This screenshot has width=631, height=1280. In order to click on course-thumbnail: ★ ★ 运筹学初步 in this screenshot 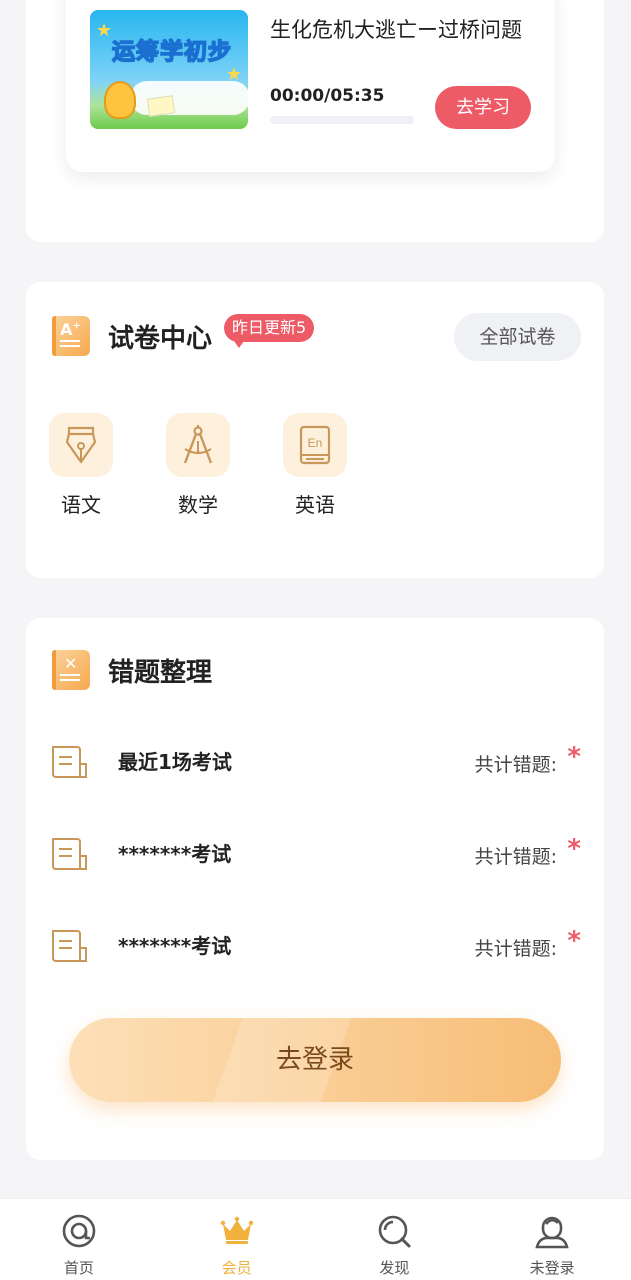, I will do `click(169, 69)`.